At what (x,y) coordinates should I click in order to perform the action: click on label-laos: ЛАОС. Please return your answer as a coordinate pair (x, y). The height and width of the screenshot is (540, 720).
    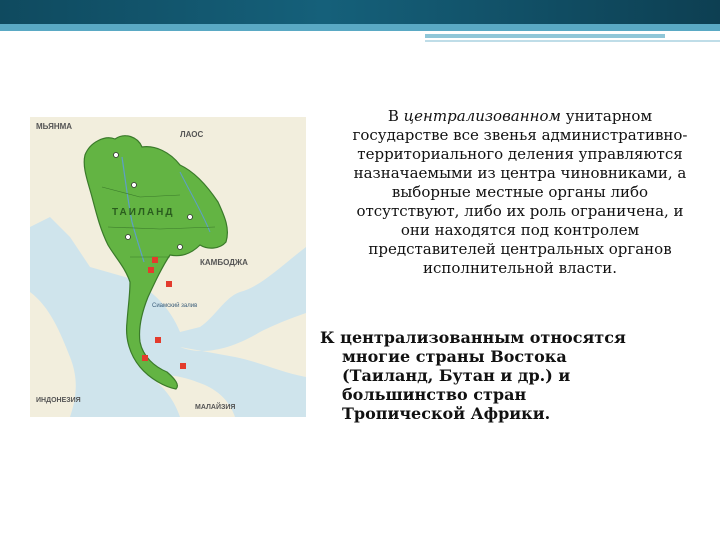
    Looking at the image, I should click on (192, 134).